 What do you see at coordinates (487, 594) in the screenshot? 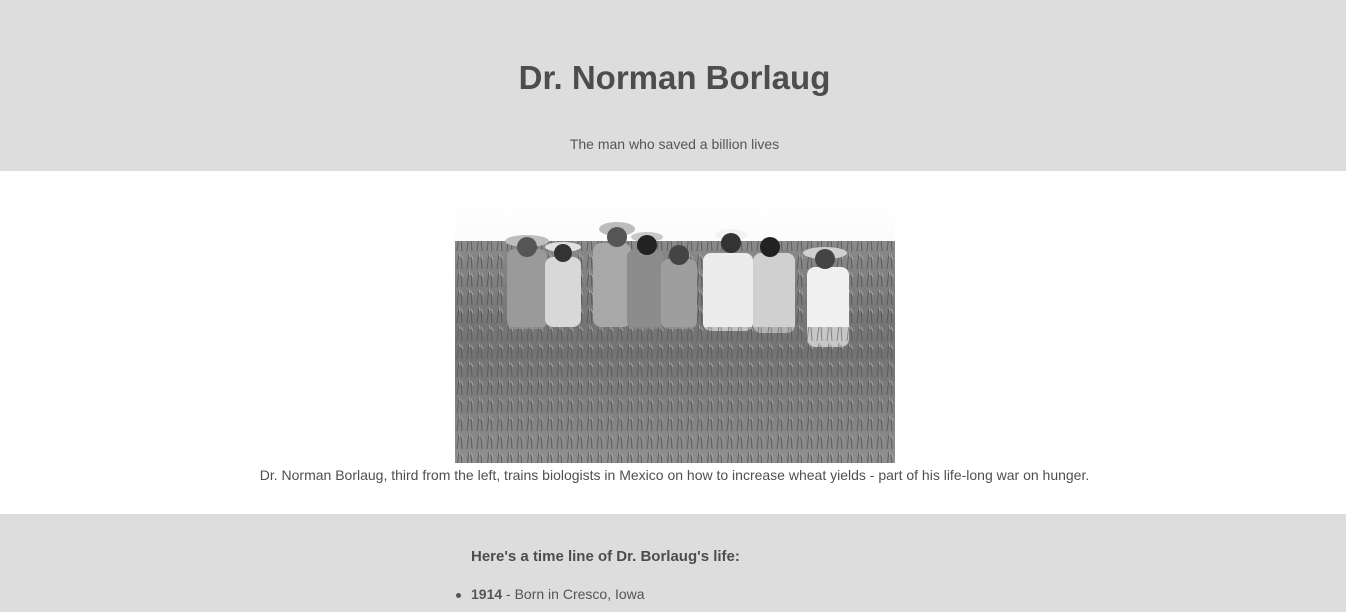
I see `timeline-year: 1914` at bounding box center [487, 594].